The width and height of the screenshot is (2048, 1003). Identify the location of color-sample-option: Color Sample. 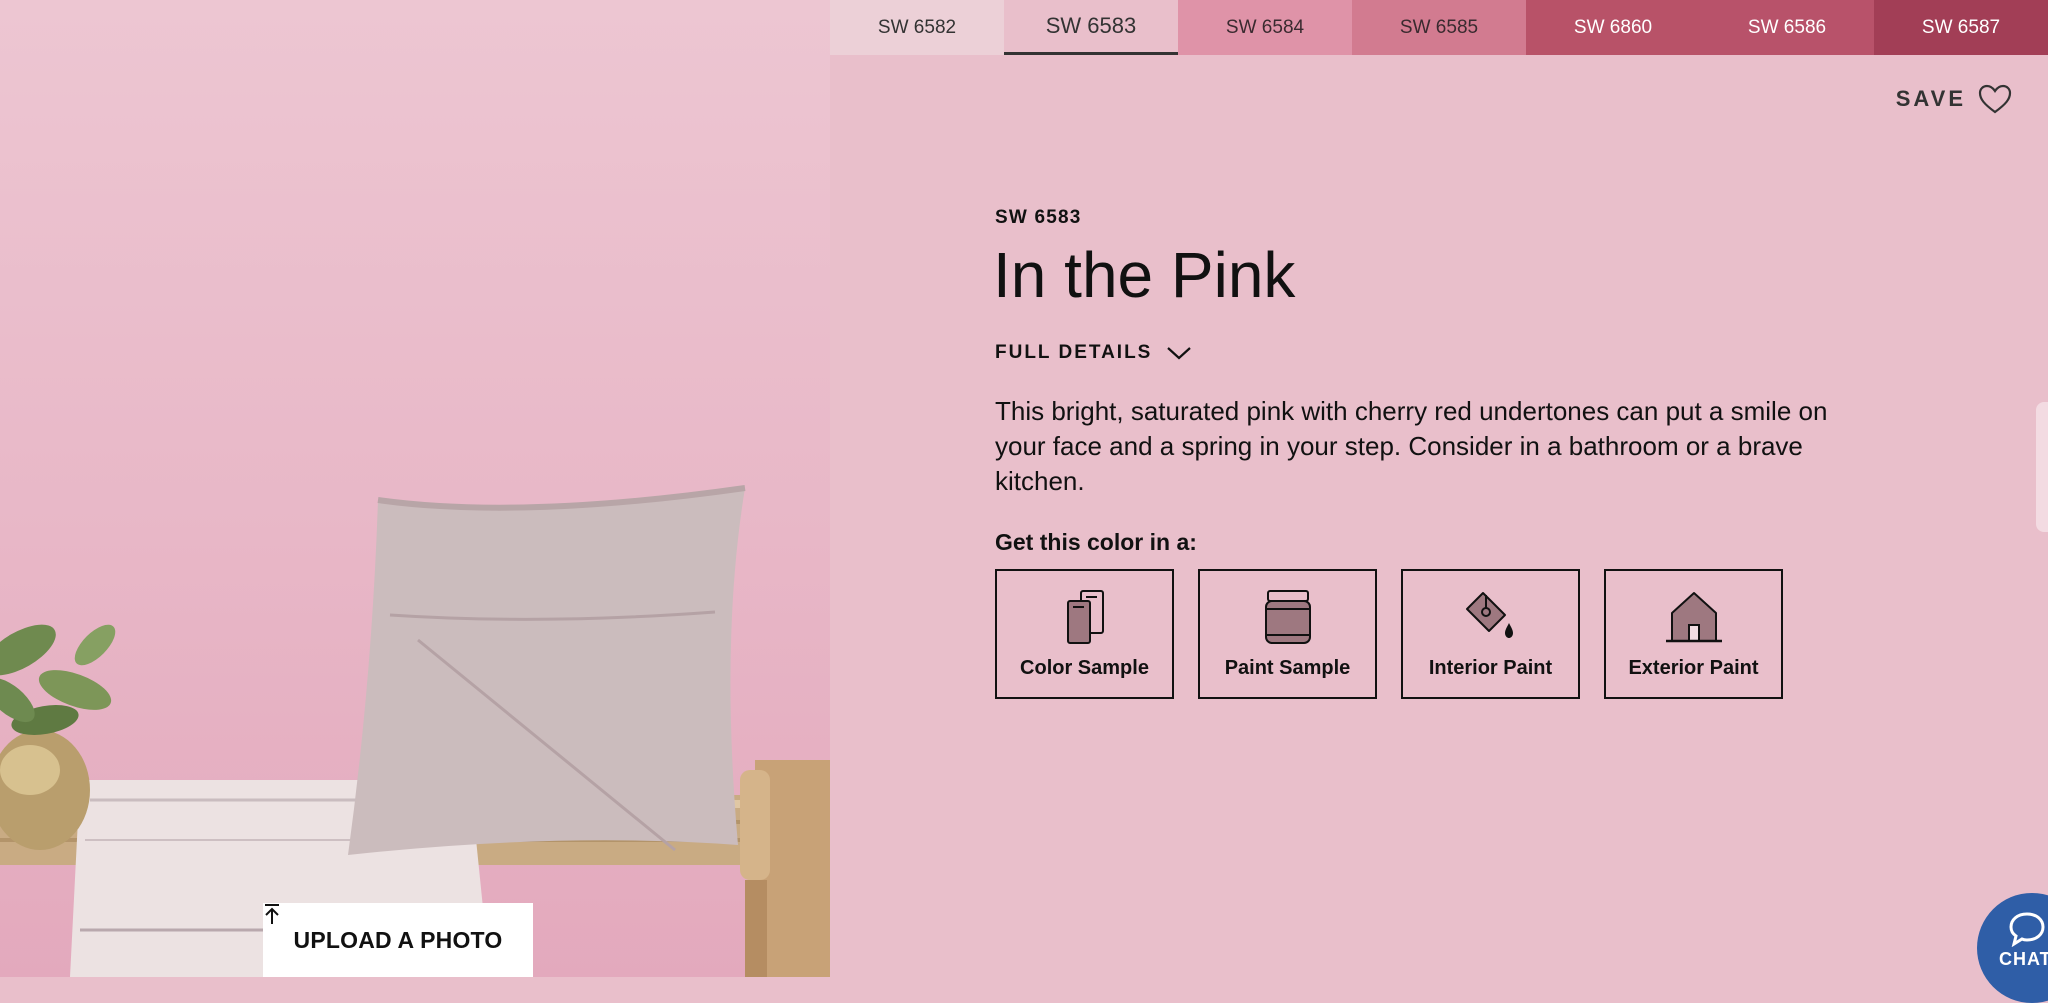
(1084, 634).